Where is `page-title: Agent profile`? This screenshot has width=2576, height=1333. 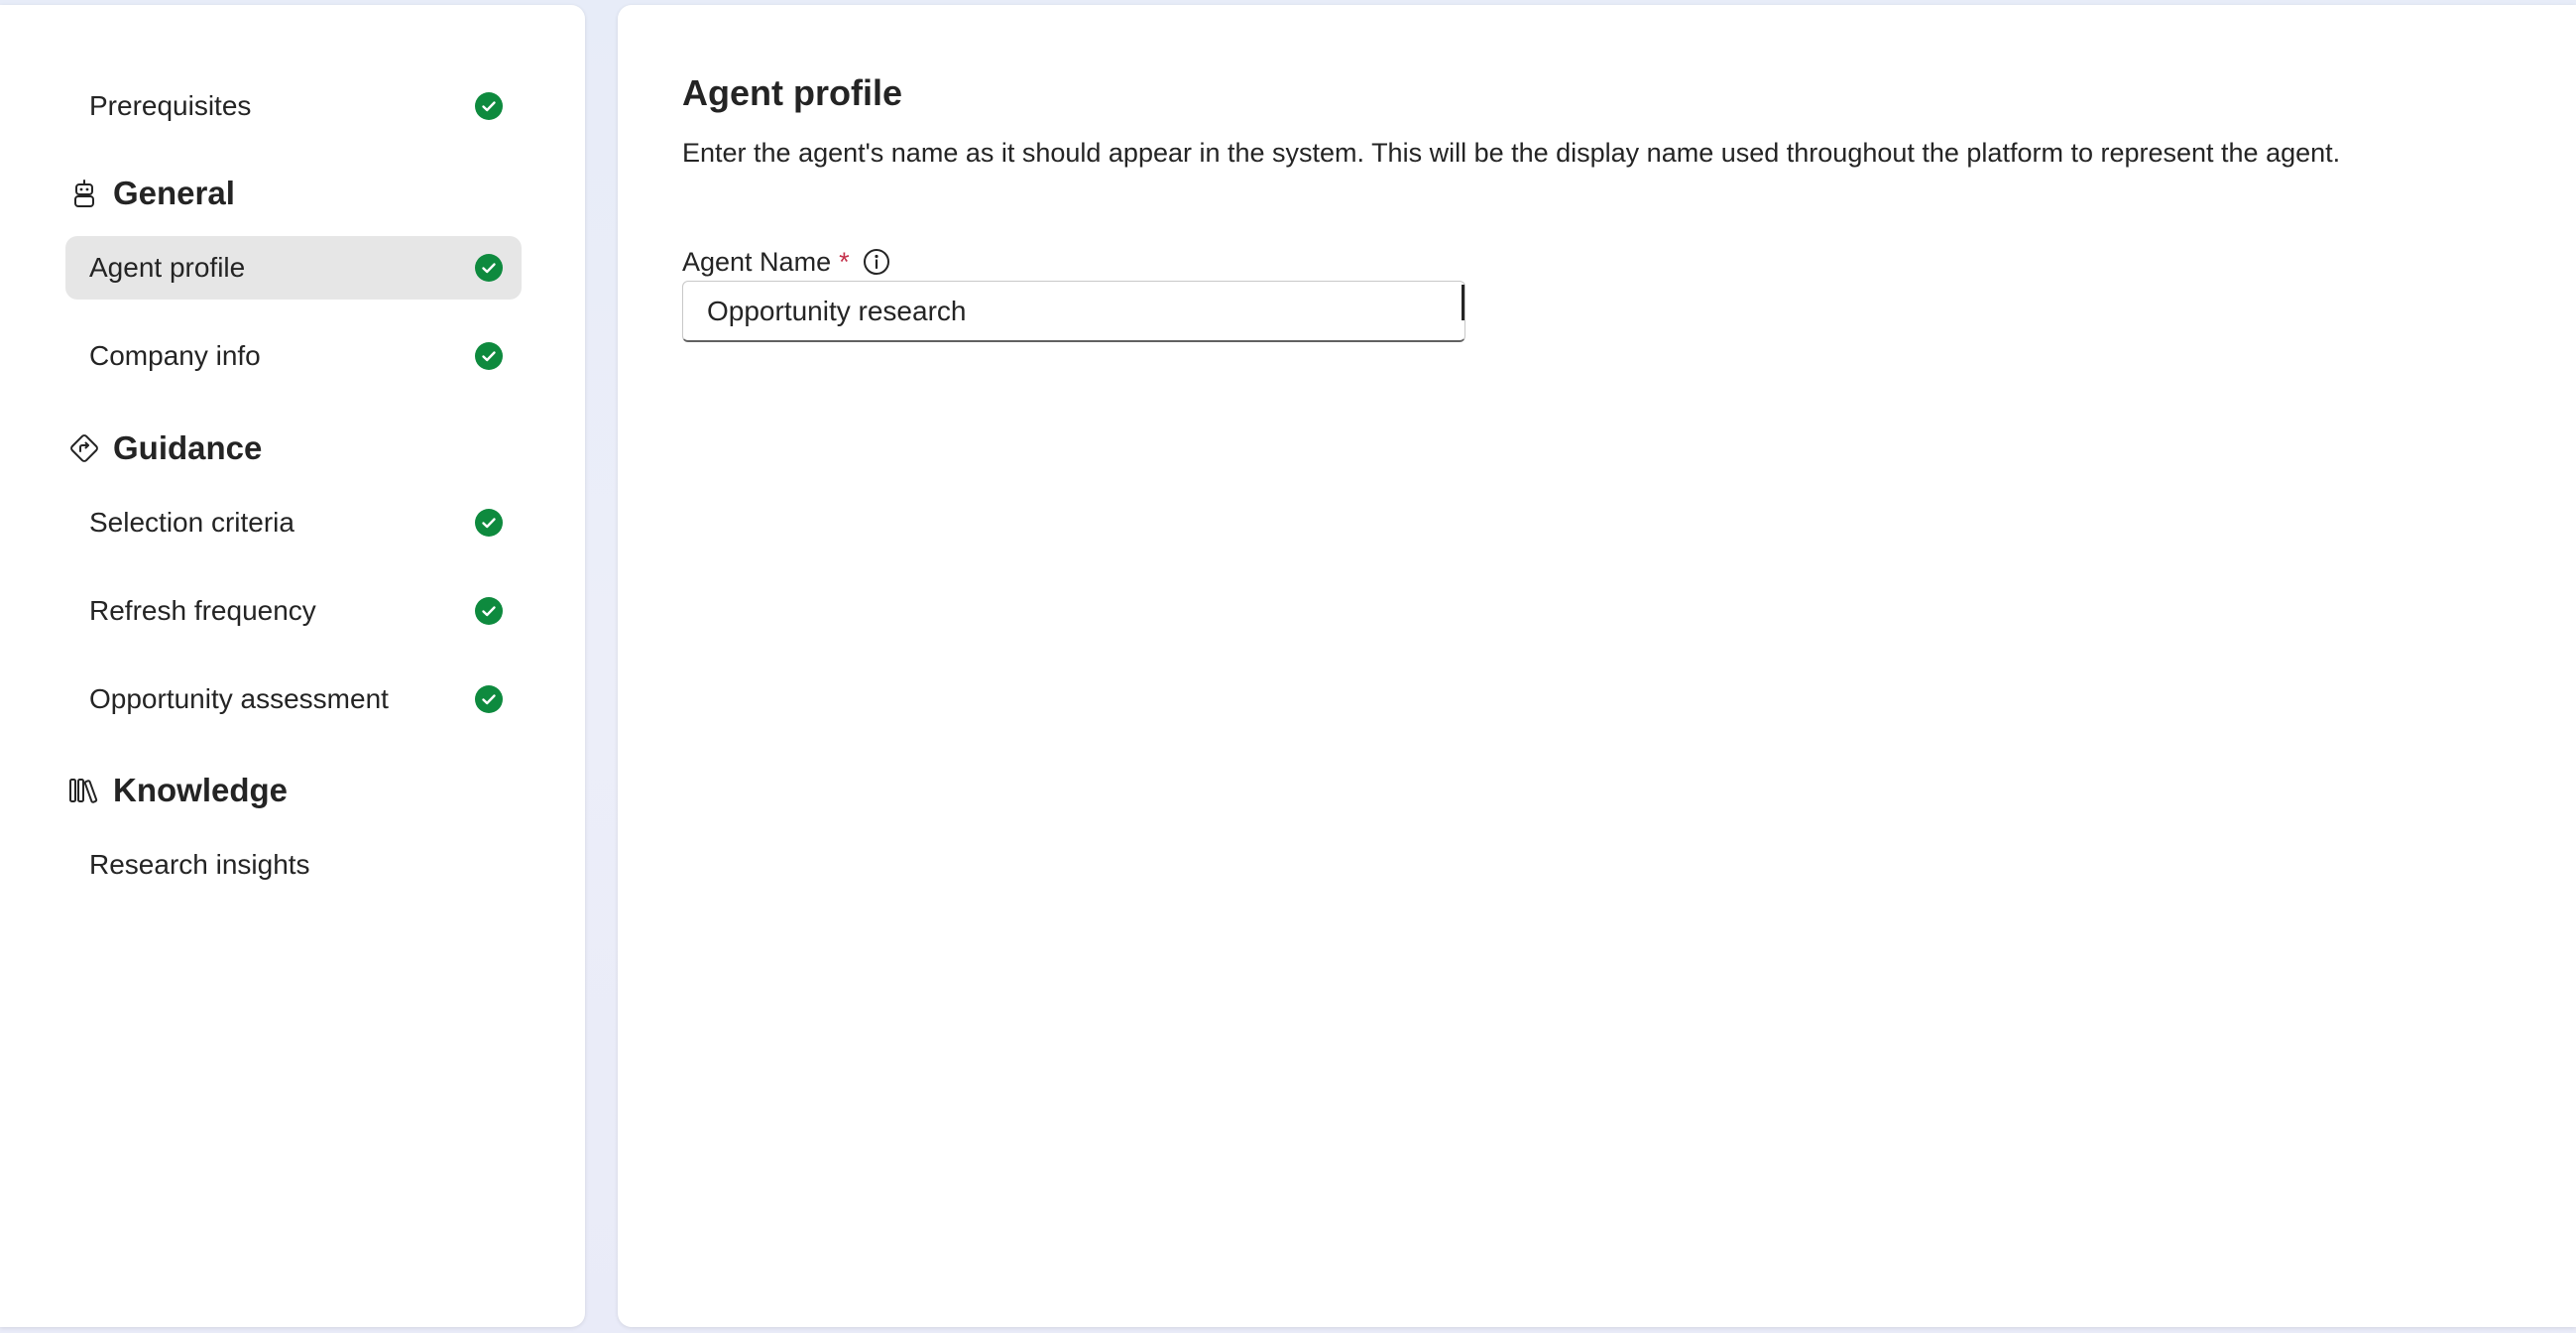
page-title: Agent profile is located at coordinates (792, 92).